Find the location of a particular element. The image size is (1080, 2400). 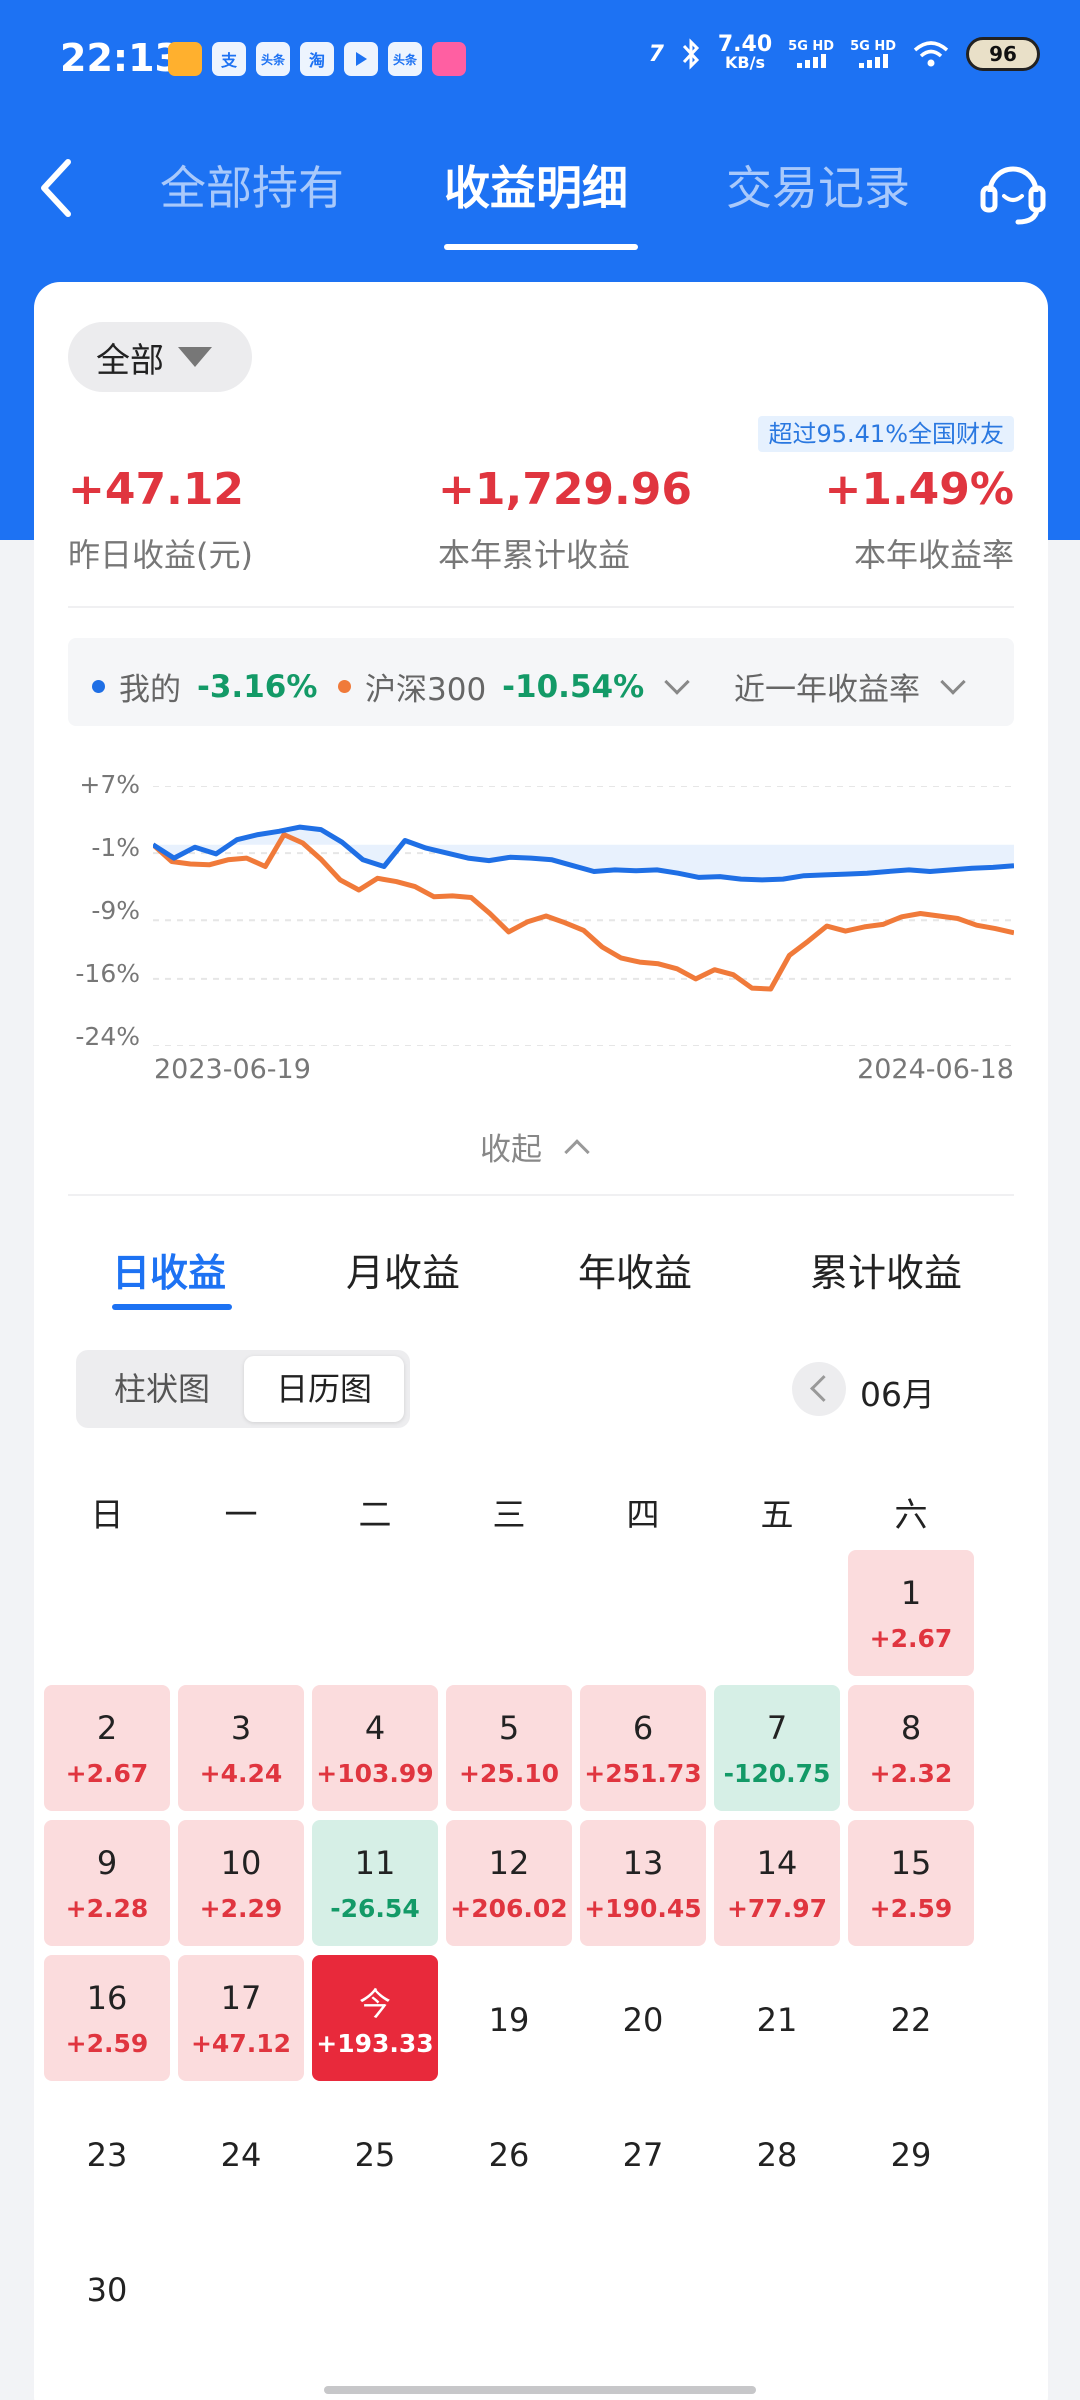

status-bar: 22:13 支 头条 淘 头条 7​ 7.40 KB/s 5G HD 5G HD is located at coordinates (540, 60).